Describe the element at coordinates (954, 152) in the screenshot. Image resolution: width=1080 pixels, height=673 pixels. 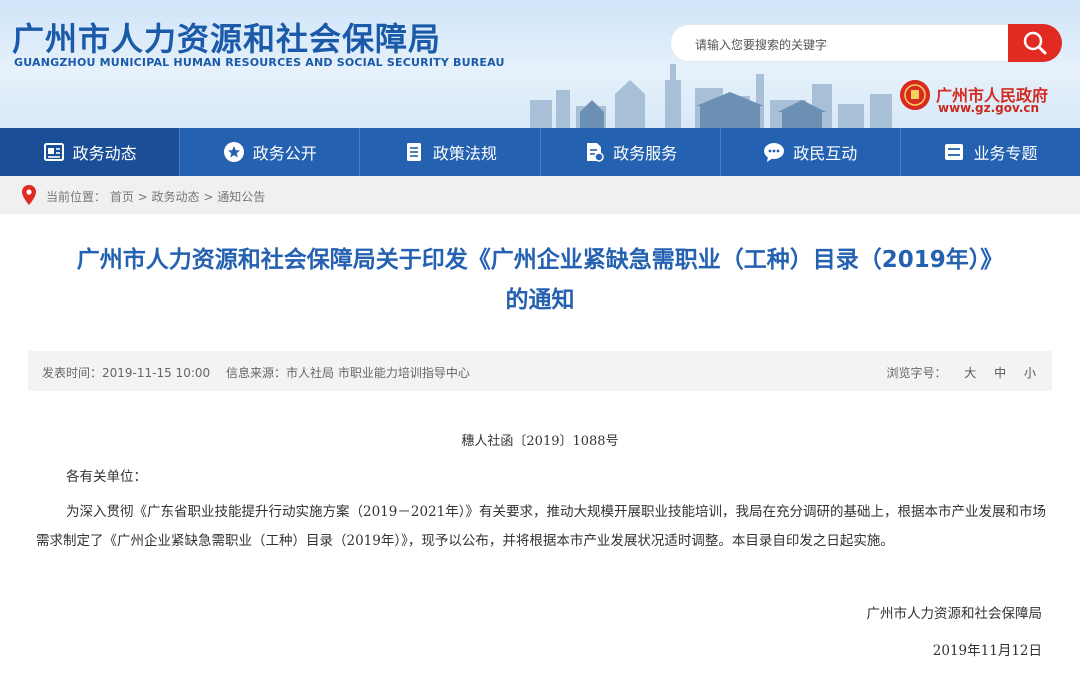
I see `list-icon` at that location.